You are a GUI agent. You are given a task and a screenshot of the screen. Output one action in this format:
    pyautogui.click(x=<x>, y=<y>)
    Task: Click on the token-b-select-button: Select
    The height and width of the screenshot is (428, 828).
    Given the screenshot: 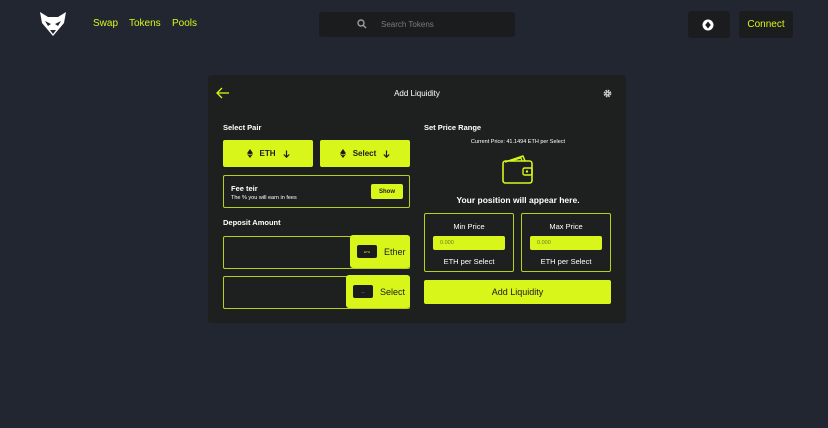 What is the action you would take?
    pyautogui.click(x=365, y=153)
    